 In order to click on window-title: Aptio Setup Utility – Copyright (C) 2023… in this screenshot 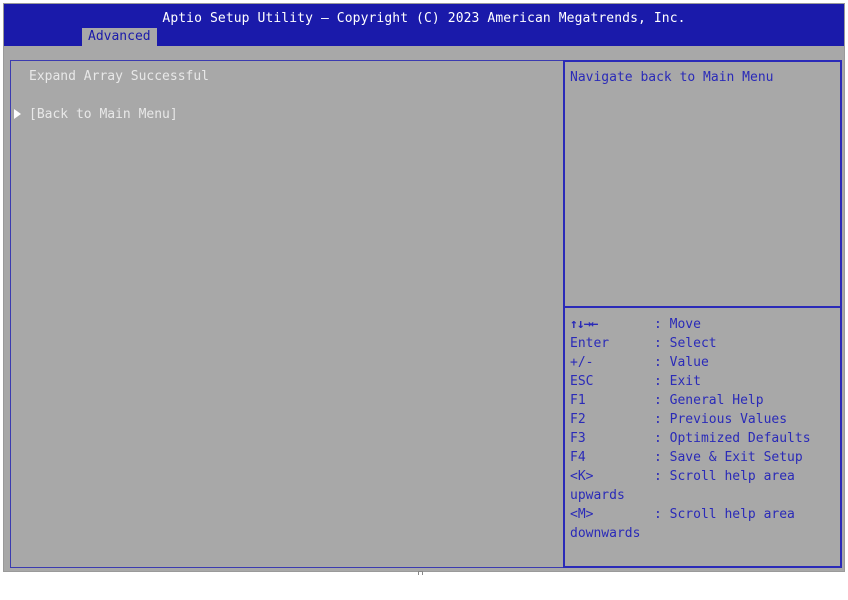, I will do `click(424, 18)`.